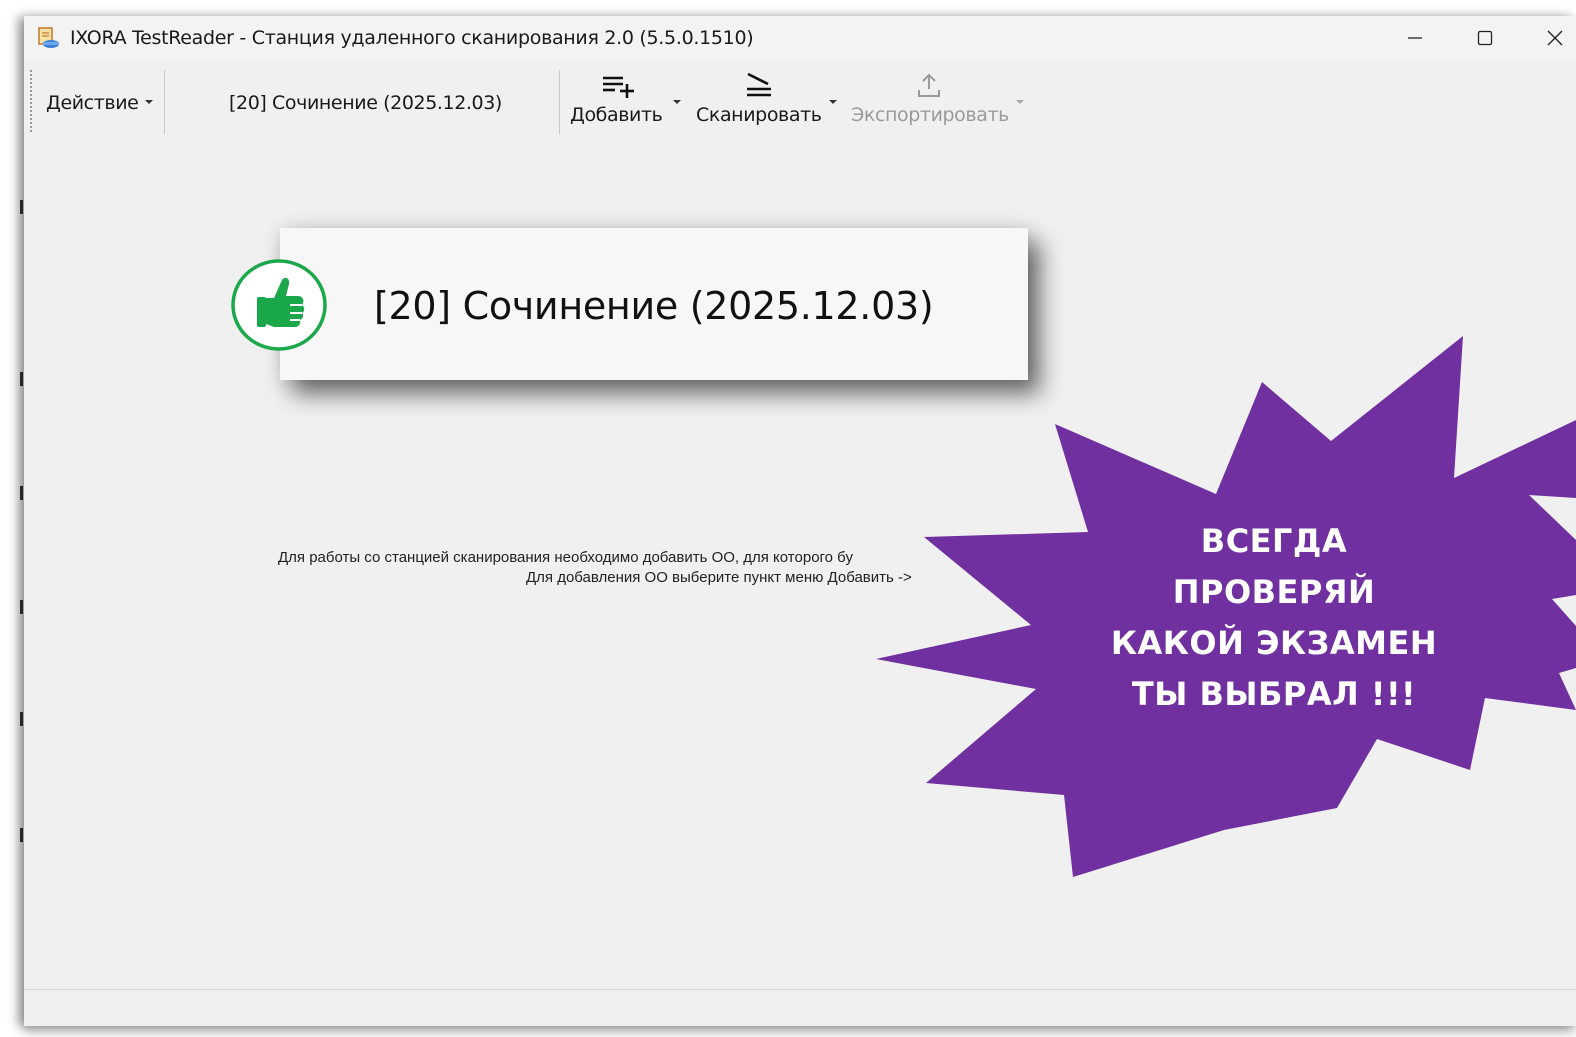 The width and height of the screenshot is (1576, 1037). I want to click on add-dropdown-arrow, so click(677, 102).